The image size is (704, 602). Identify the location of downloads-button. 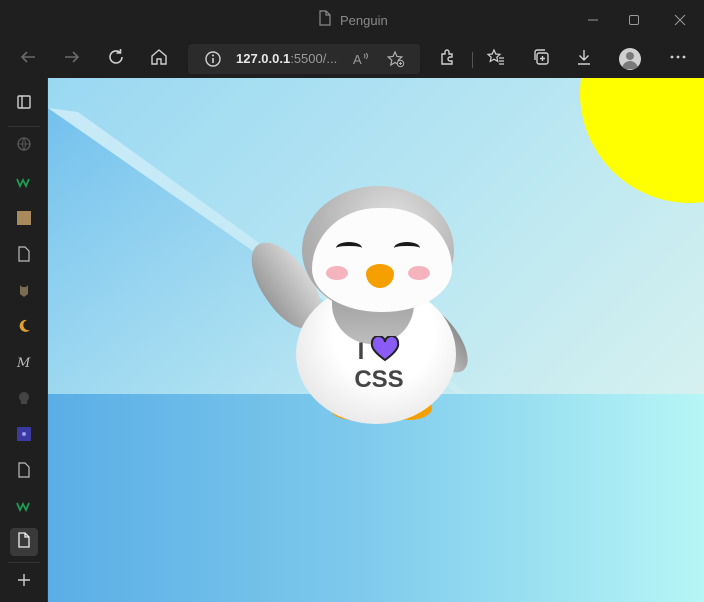
(584, 59).